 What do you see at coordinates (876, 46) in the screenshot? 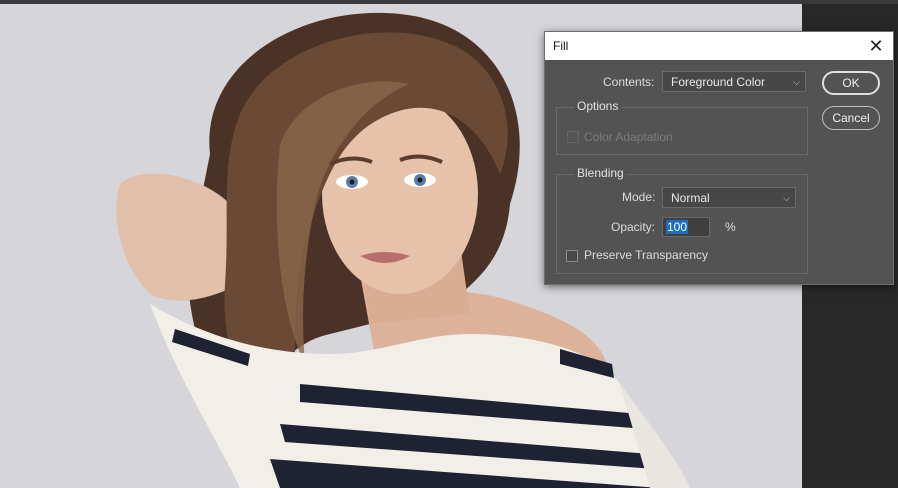
I see `close-icon: ✕` at bounding box center [876, 46].